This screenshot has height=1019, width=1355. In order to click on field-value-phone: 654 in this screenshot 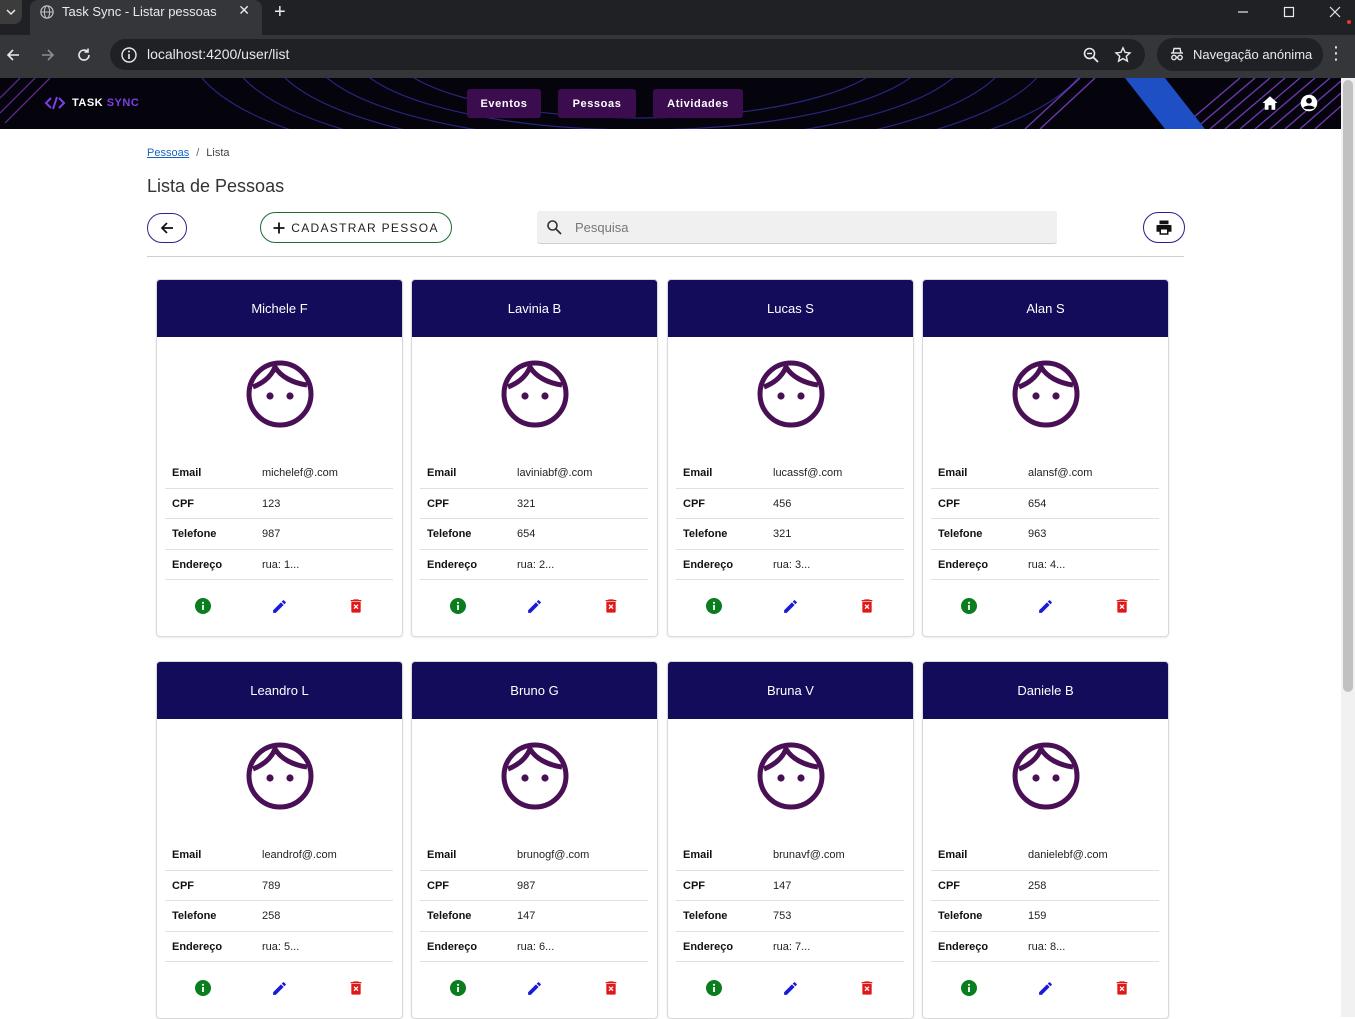, I will do `click(526, 534)`.